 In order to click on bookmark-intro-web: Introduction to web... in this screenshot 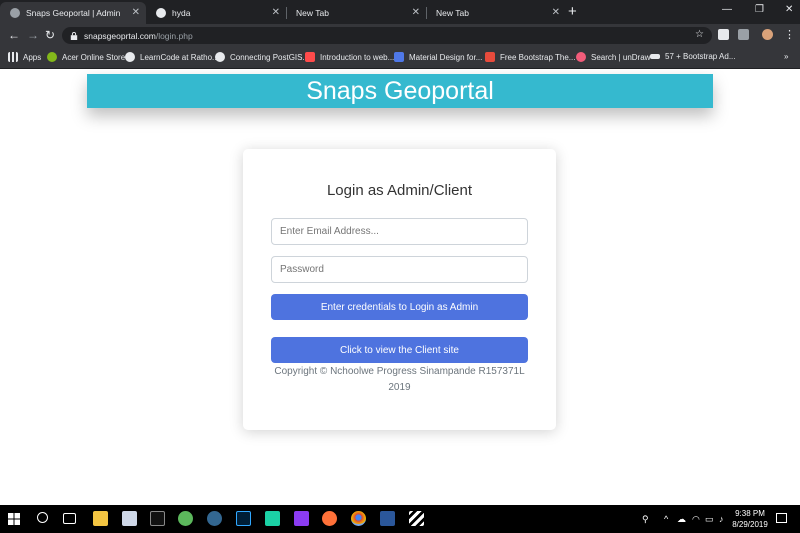, I will do `click(349, 57)`.